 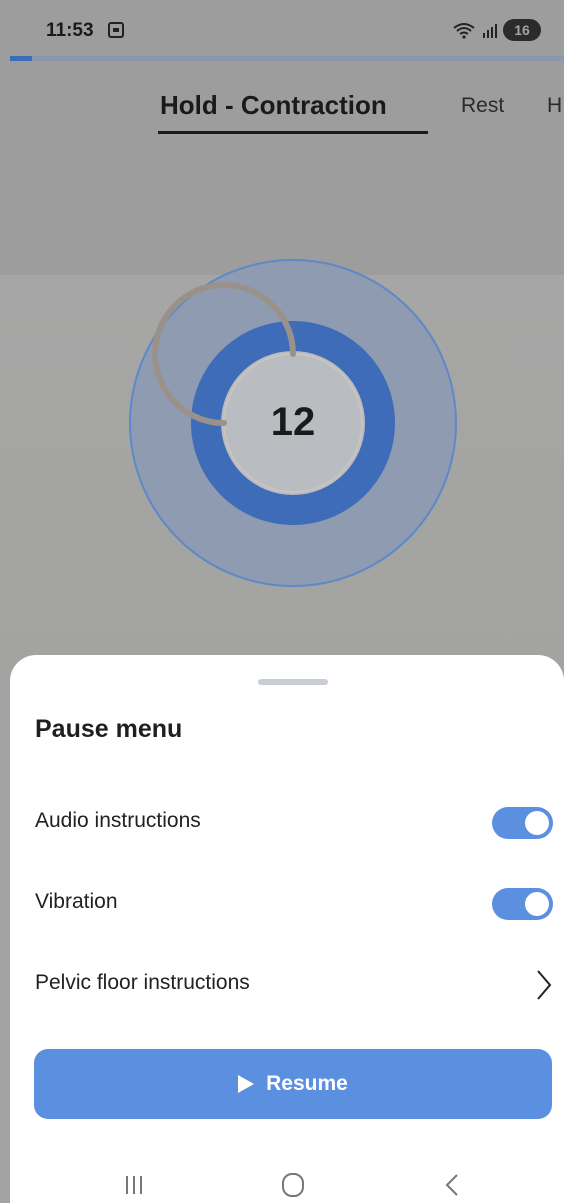 What do you see at coordinates (109, 729) in the screenshot?
I see `sheet-title: Pause menu` at bounding box center [109, 729].